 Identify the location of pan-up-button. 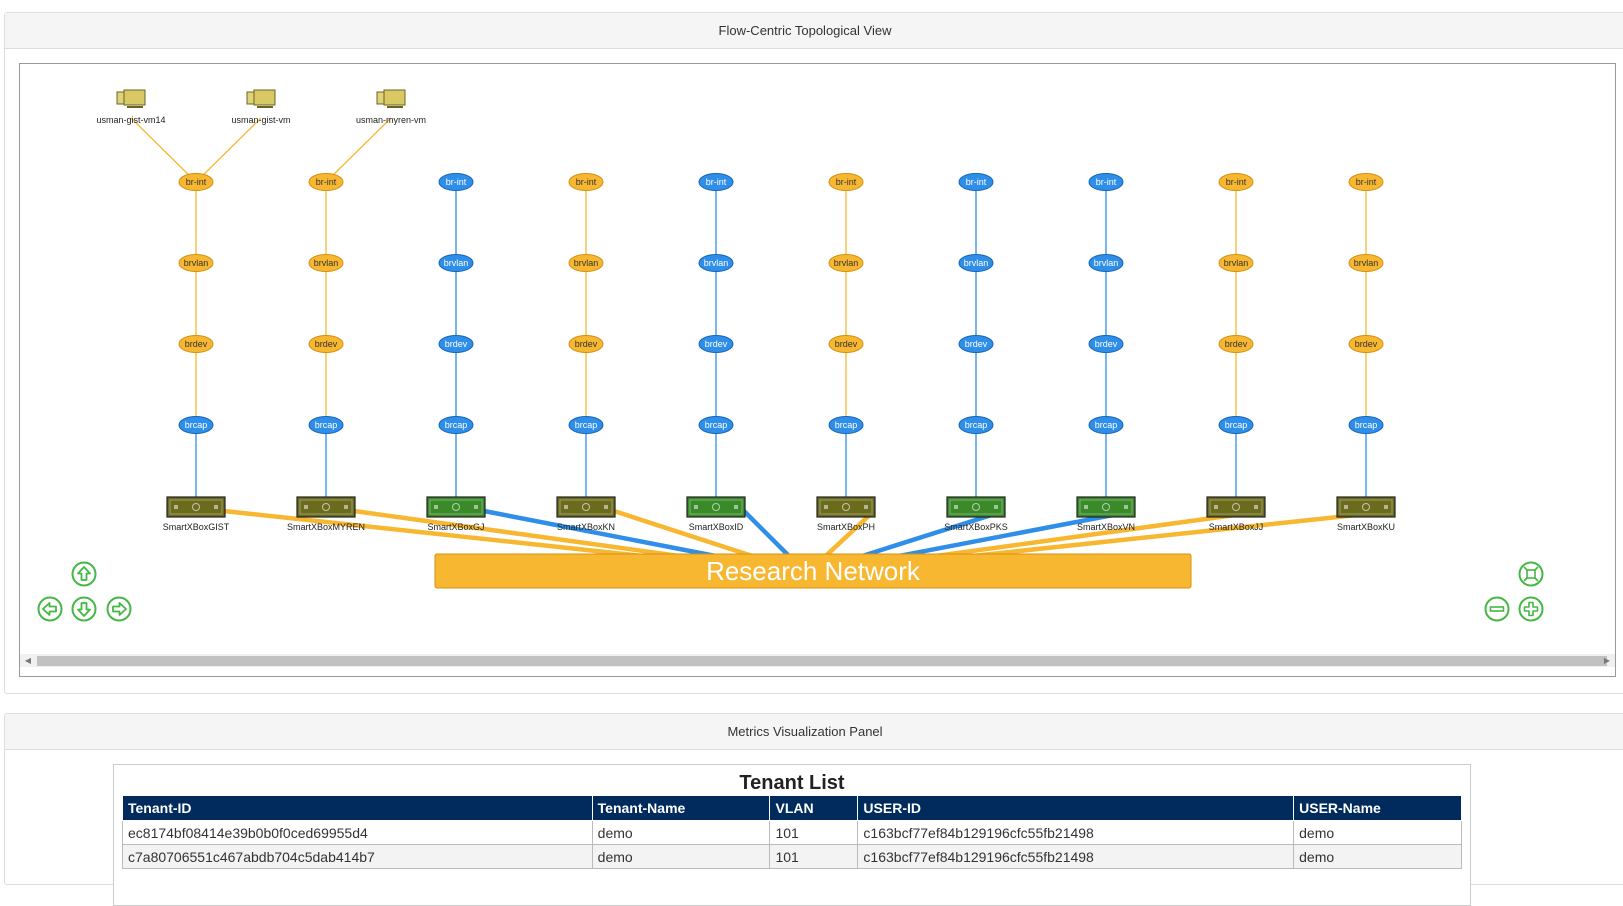
(84, 574).